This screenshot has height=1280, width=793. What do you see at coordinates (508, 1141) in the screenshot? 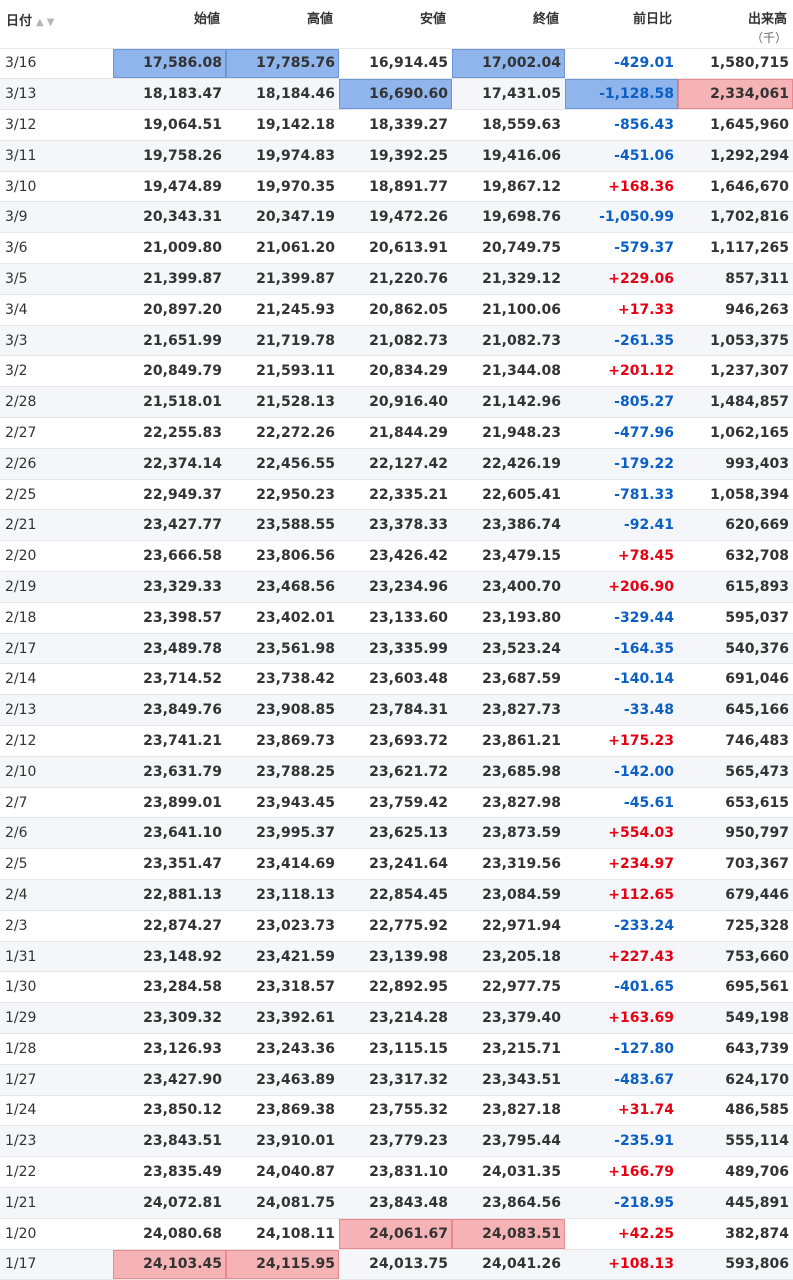
I see `cell-close: 23,795.44` at bounding box center [508, 1141].